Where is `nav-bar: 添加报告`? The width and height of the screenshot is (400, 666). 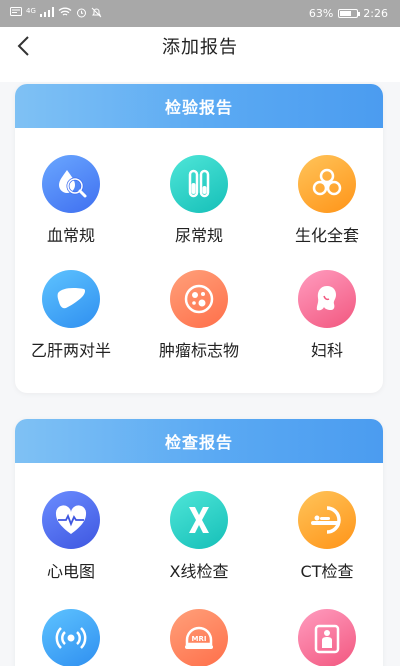 nav-bar: 添加报告 is located at coordinates (200, 46).